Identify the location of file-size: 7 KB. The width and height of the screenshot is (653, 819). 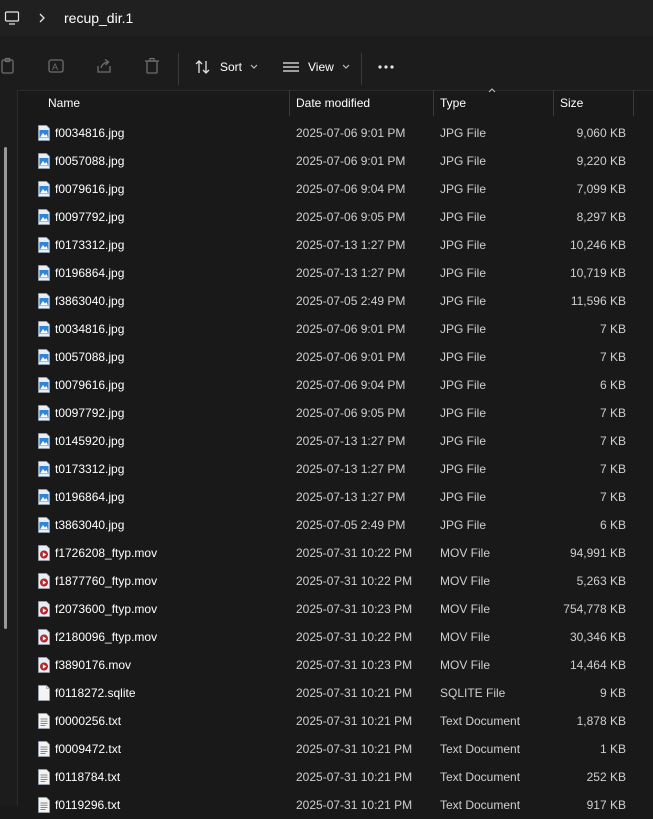
(612, 441).